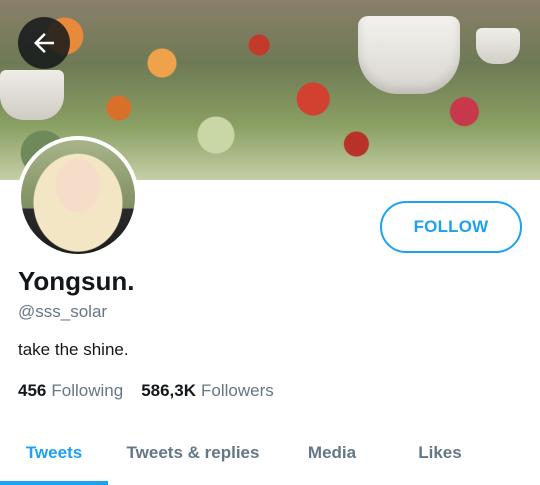 The image size is (540, 485). I want to click on active-tab-indicator, so click(54, 483).